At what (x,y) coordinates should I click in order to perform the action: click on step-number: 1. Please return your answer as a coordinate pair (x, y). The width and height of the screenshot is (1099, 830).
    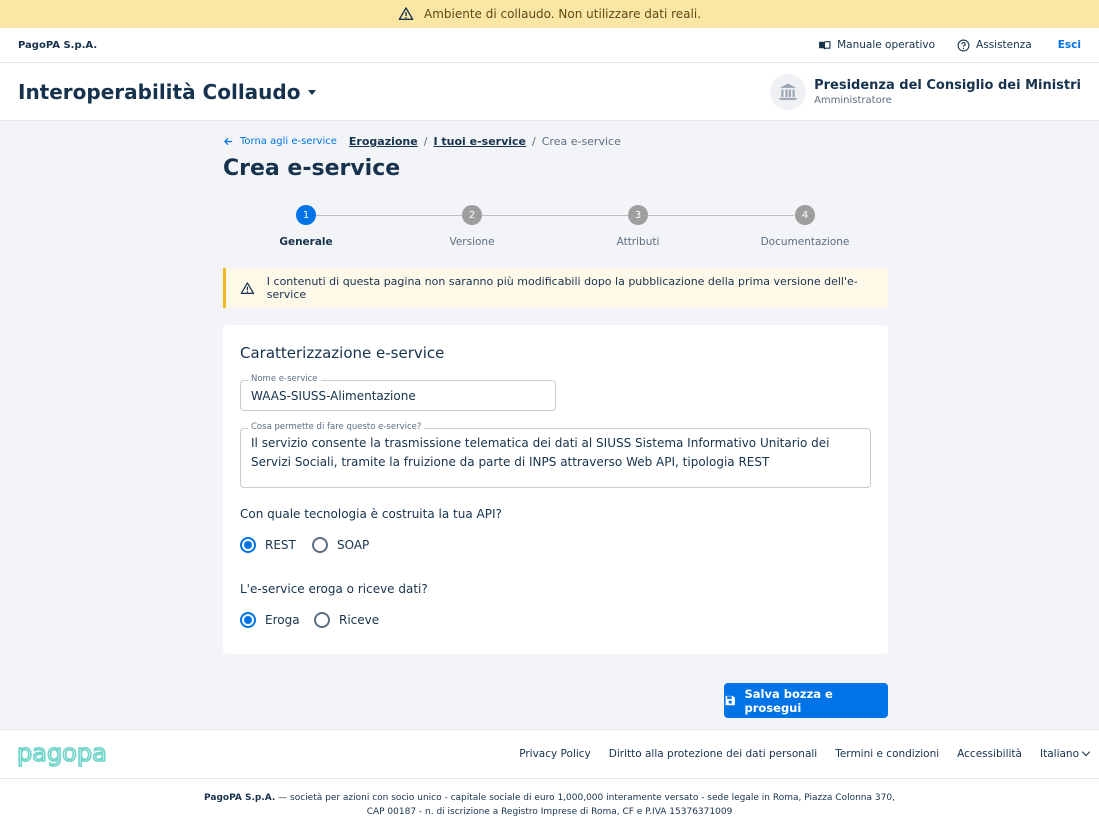
    Looking at the image, I should click on (306, 215).